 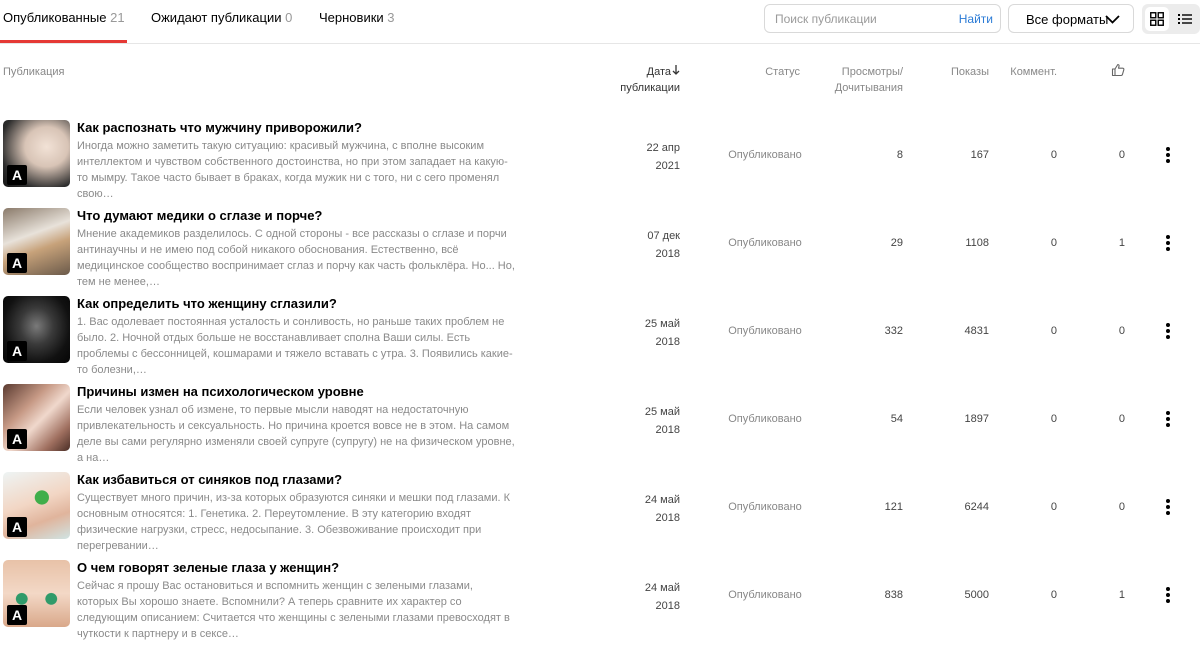 I want to click on shows-count: 6244, so click(x=976, y=507).